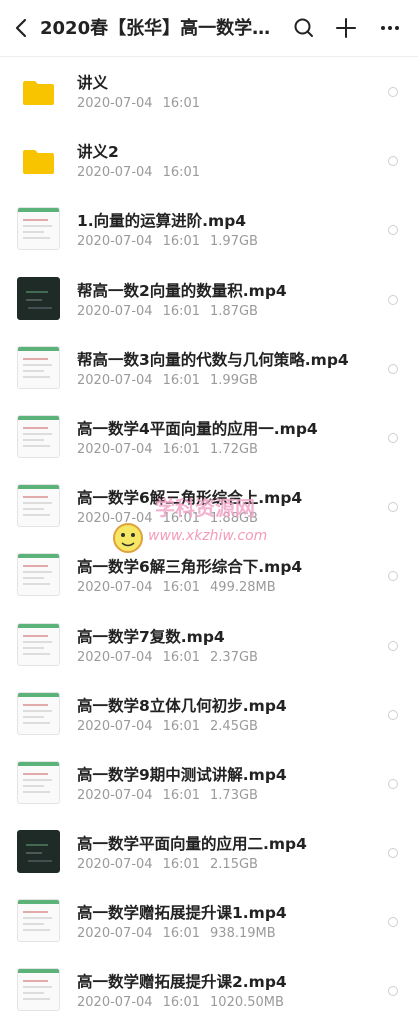  I want to click on file-row: 高一数学4平面向量的应用一.mp4 2020-07-04 16:01 1.72GB, so click(209, 437).